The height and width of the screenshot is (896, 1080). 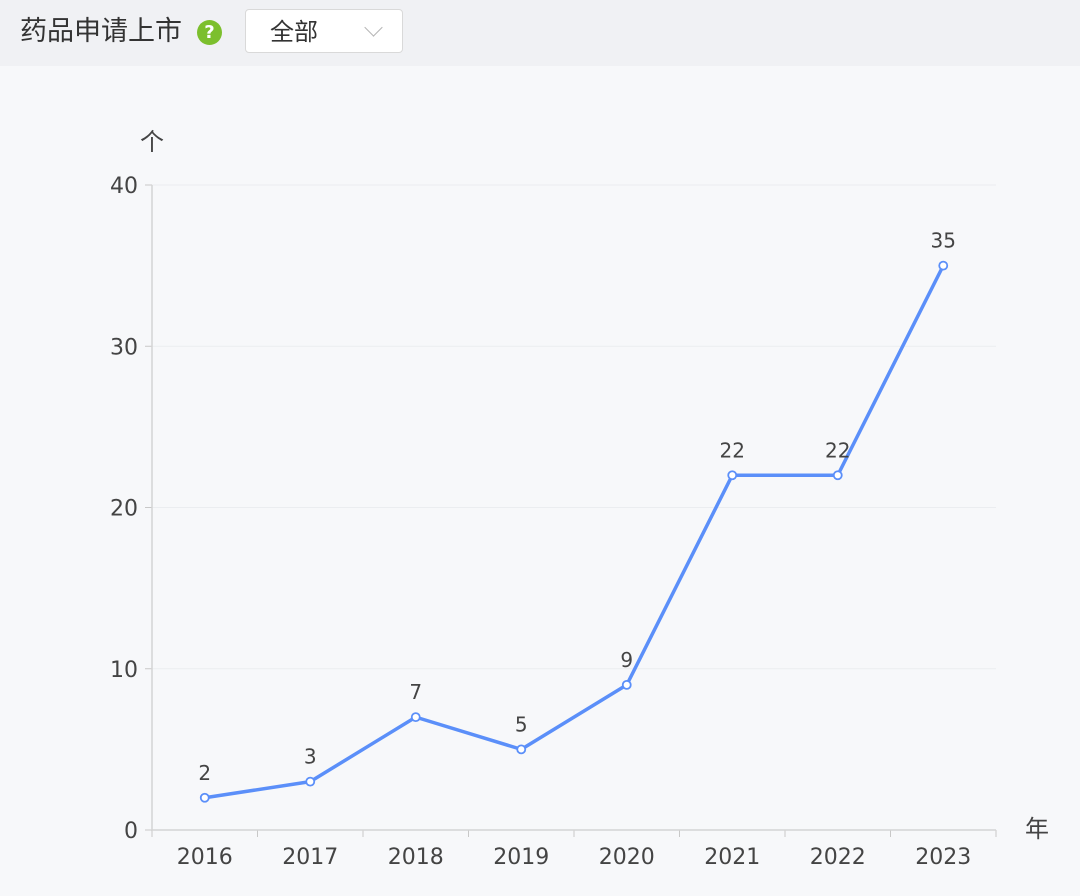 What do you see at coordinates (521, 724) in the screenshot?
I see `data-label: 5` at bounding box center [521, 724].